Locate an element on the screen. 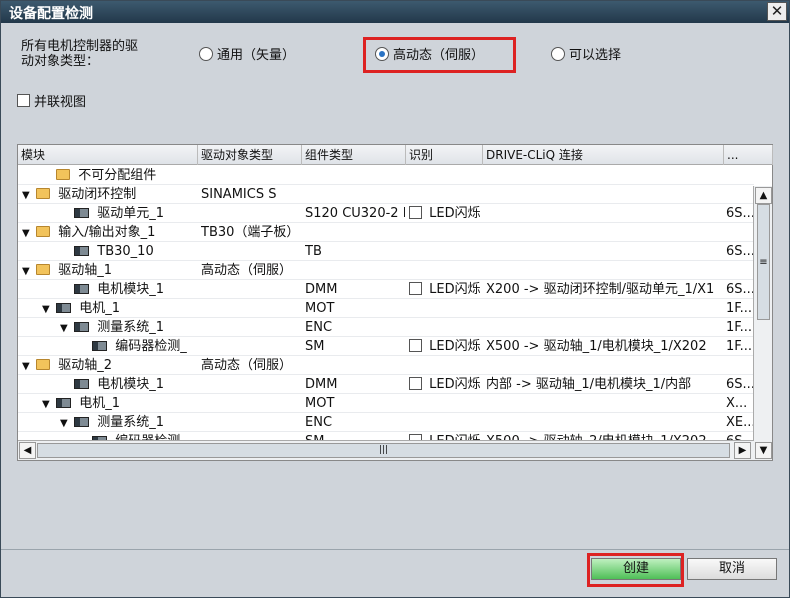 The width and height of the screenshot is (790, 598). header-module: 模块 is located at coordinates (108, 155).